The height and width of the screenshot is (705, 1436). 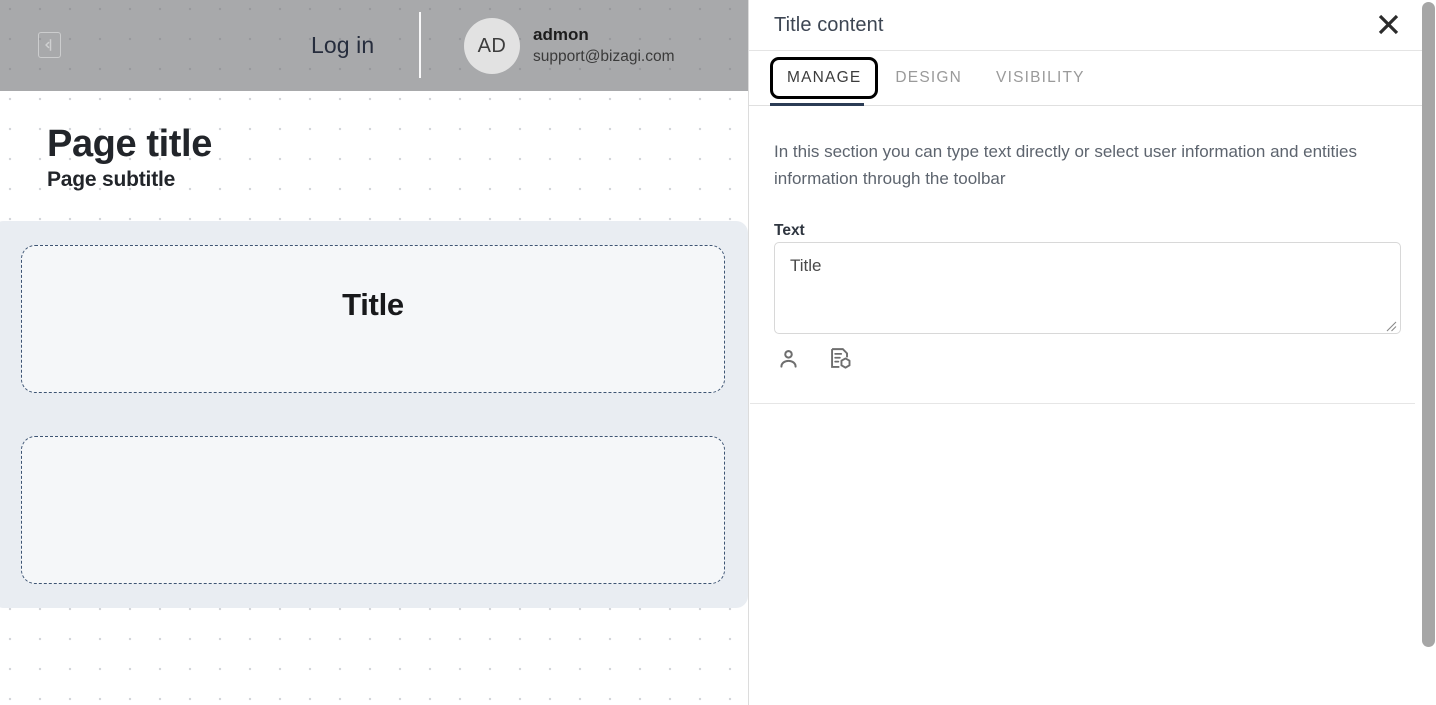 What do you see at coordinates (829, 24) in the screenshot?
I see `panel-title: Title content` at bounding box center [829, 24].